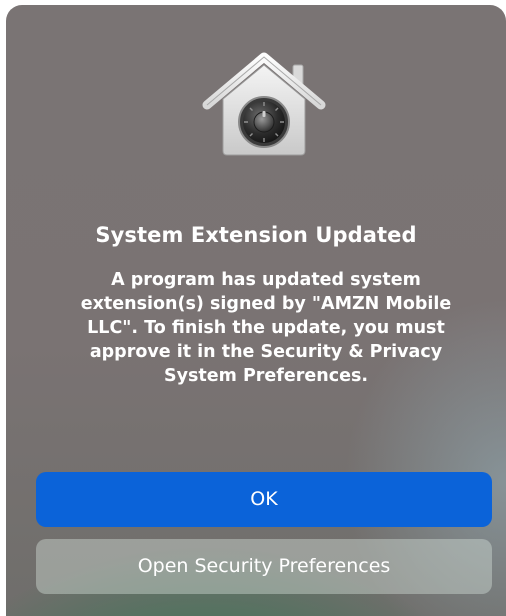 This screenshot has height=616, width=506. I want to click on ok-button: OK, so click(264, 499).